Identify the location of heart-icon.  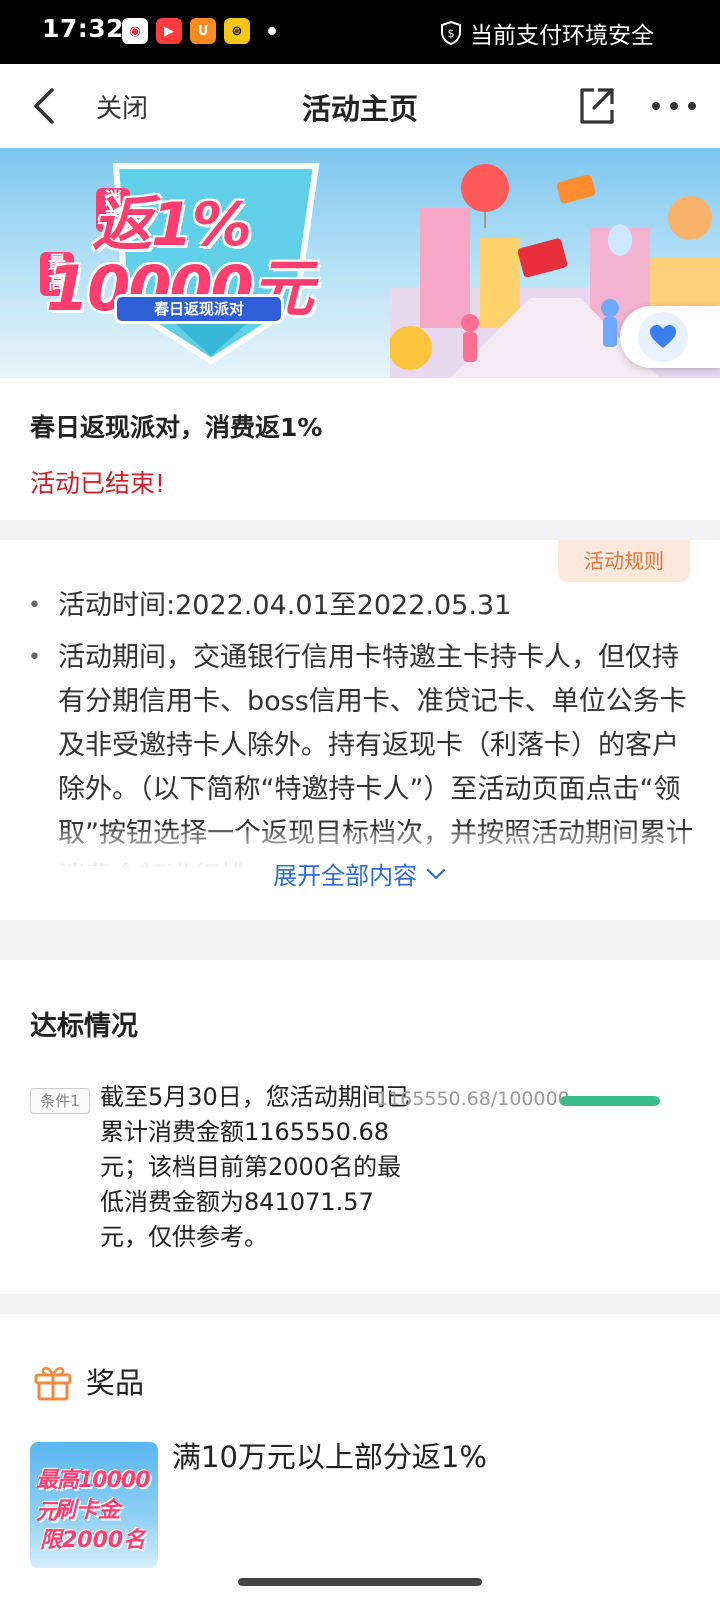
(663, 336).